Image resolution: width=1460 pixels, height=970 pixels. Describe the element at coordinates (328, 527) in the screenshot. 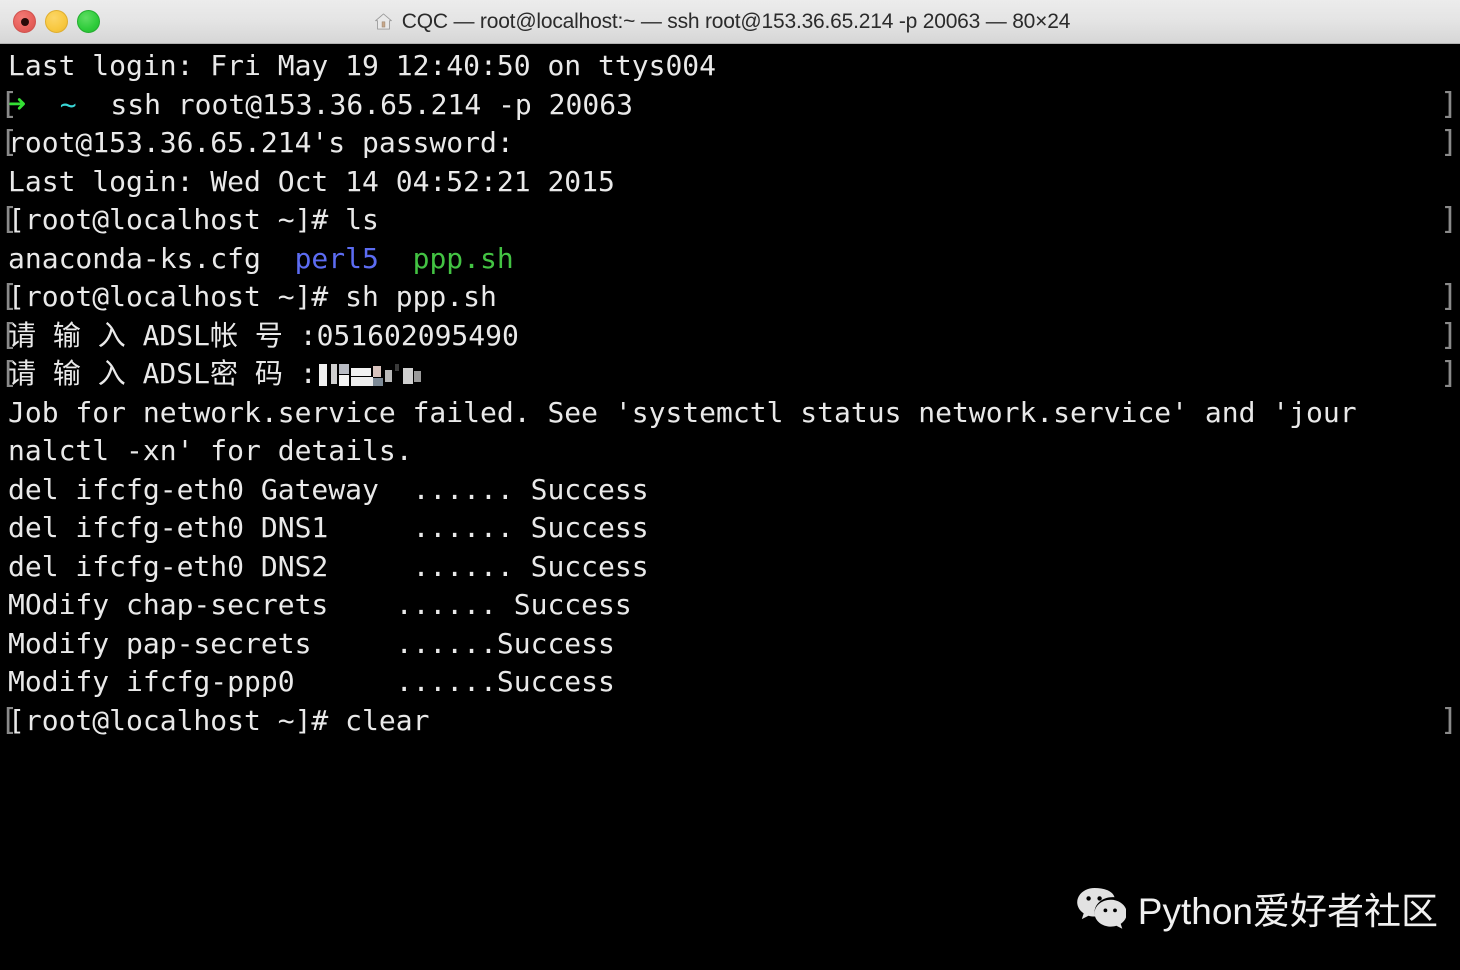

I see `terminal-text: del ifcfg-eth0 DNS1 ...... Success` at that location.